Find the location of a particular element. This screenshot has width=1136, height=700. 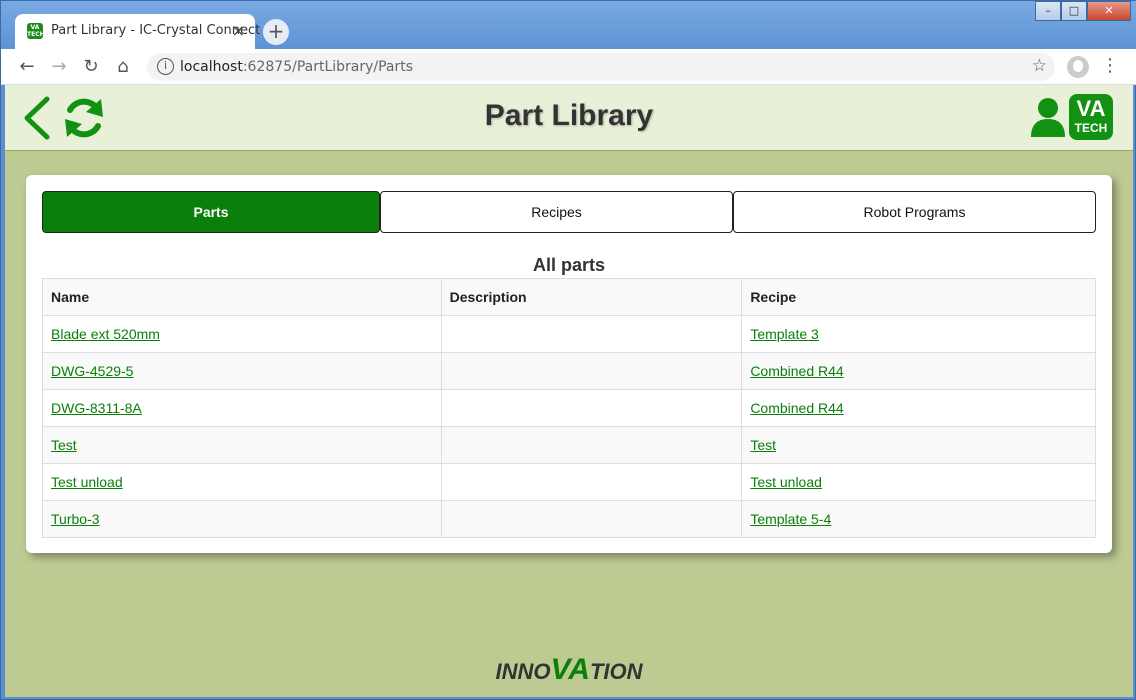

url-path: :62875/PartLibrary/Parts is located at coordinates (328, 67).